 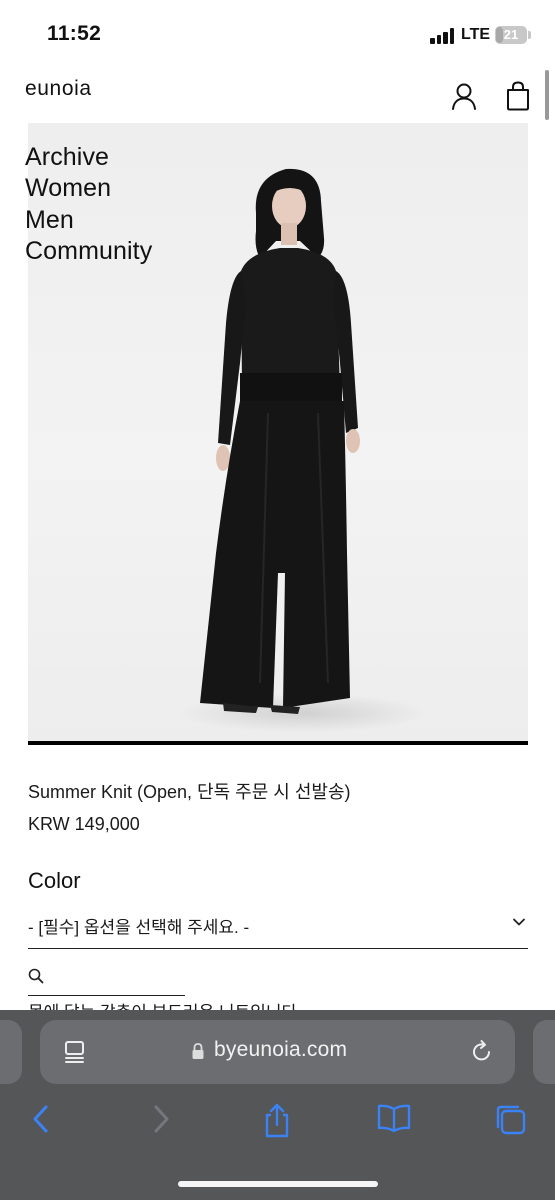 What do you see at coordinates (394, 1118) in the screenshot?
I see `bookmarks-icon` at bounding box center [394, 1118].